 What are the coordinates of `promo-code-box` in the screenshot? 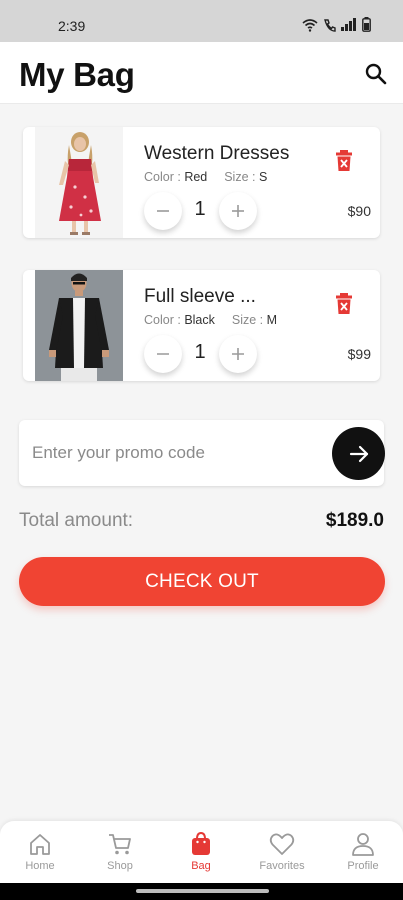 It's located at (201, 453).